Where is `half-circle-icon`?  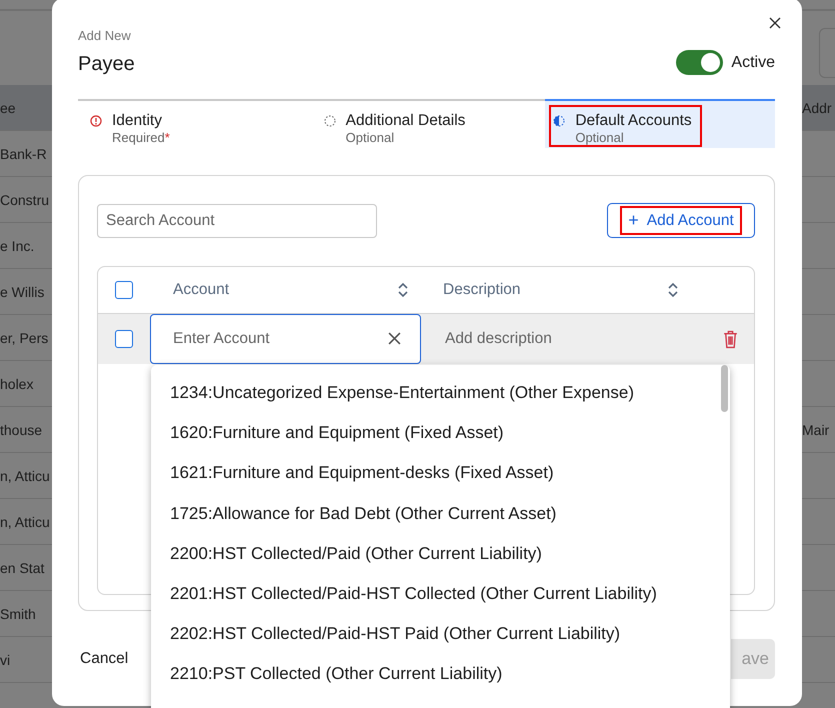 half-circle-icon is located at coordinates (559, 121).